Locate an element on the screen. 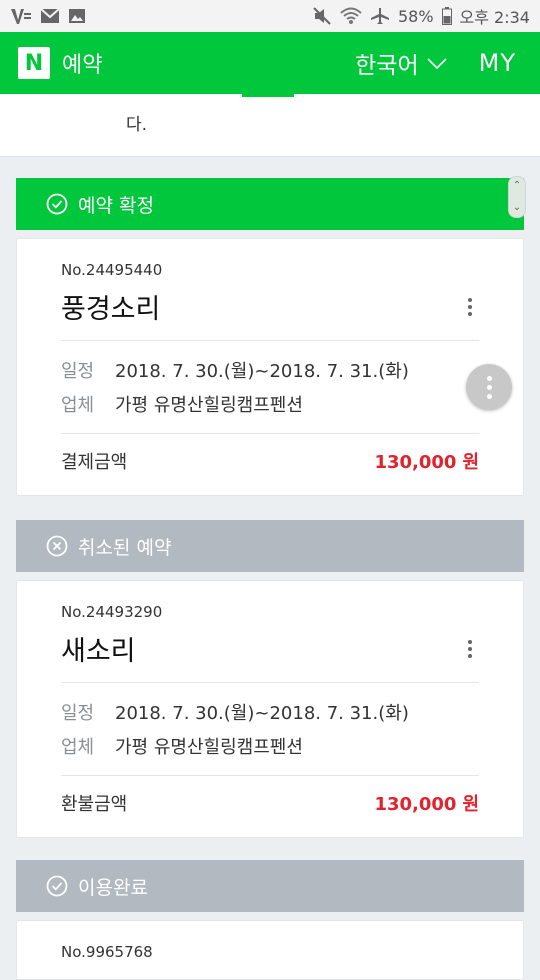  status-bar: 58% 오후 2:34 is located at coordinates (270, 16).